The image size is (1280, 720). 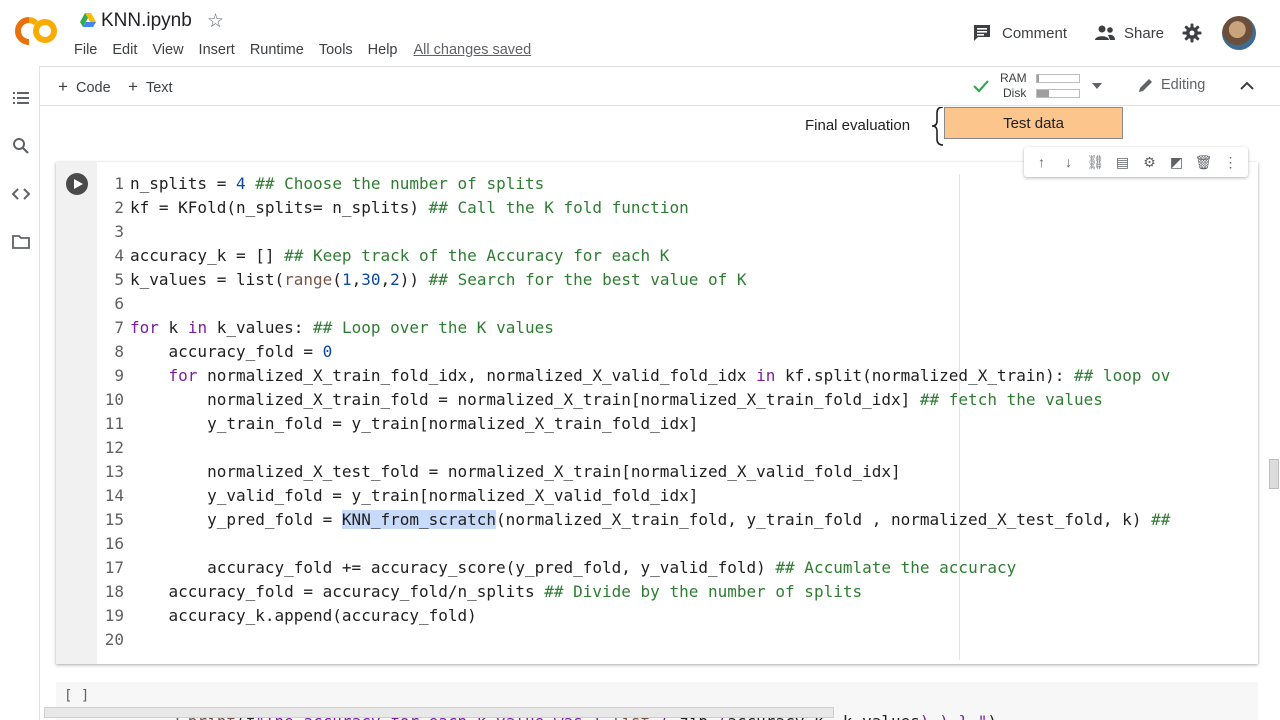 I want to click on table-of-contents-icon, so click(x=21, y=98).